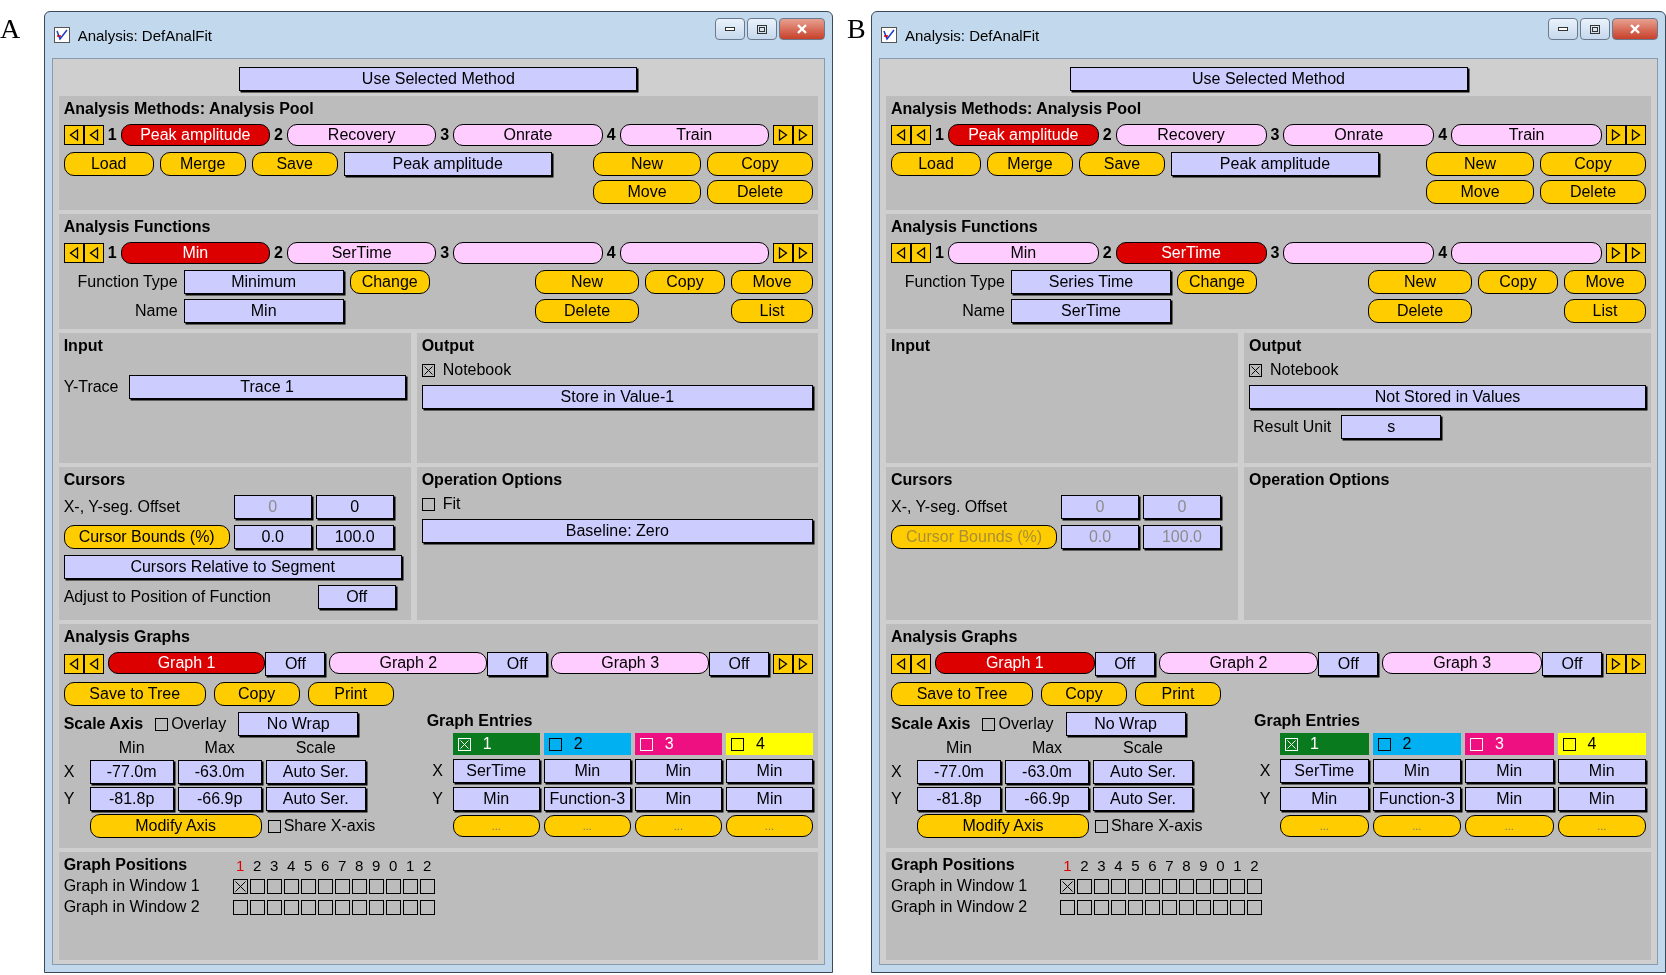 The width and height of the screenshot is (1666, 975). Describe the element at coordinates (294, 164) in the screenshot. I see `file-button: Save` at that location.